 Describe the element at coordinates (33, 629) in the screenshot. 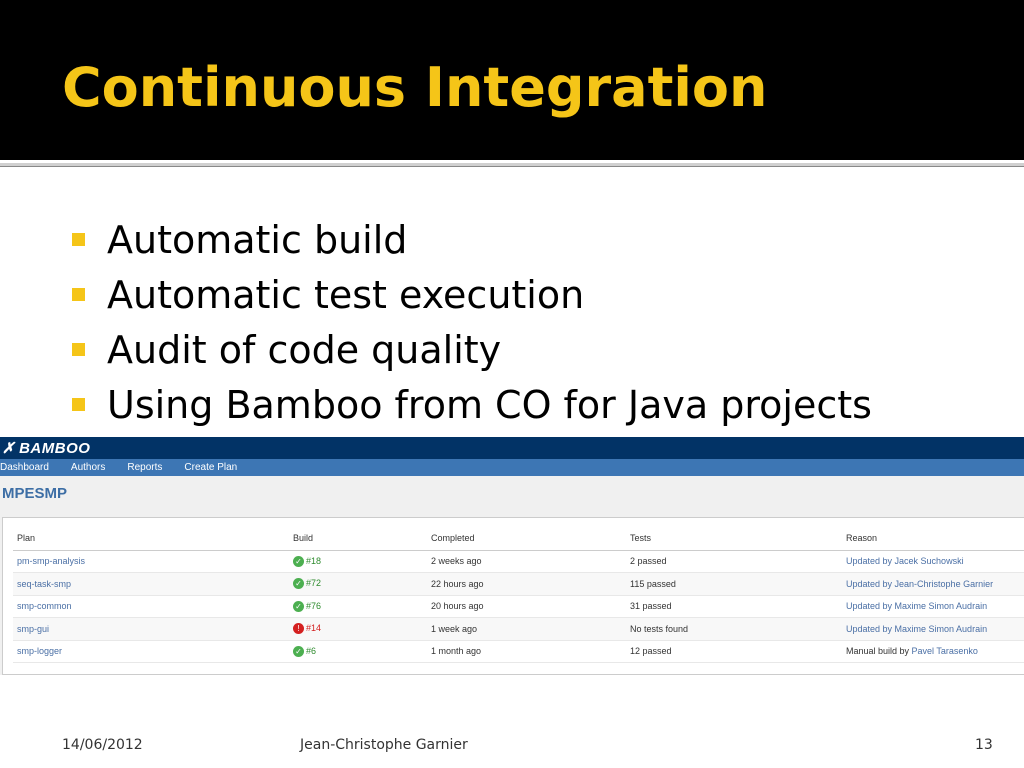

I see `plan-link: smp-gui` at that location.